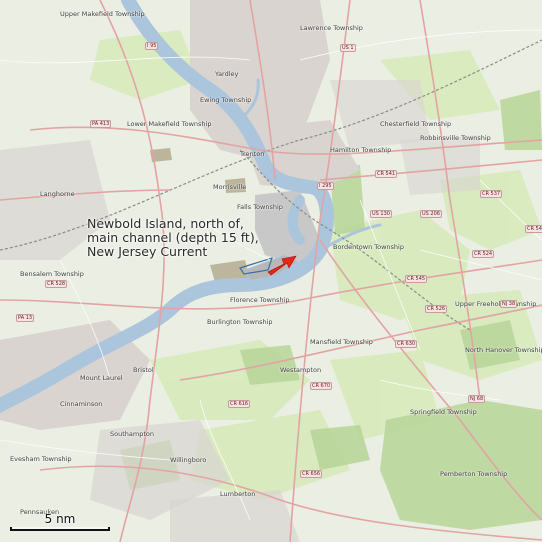 The image size is (542, 542). Describe the element at coordinates (230, 187) in the screenshot. I see `place-label: Morrisville` at that location.